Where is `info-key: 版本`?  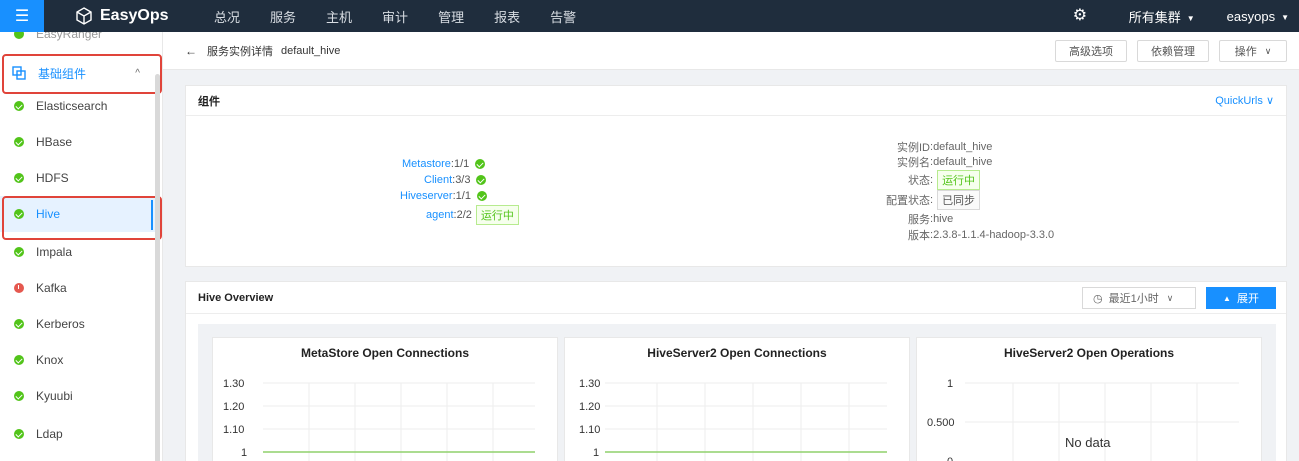
info-key: 版本 is located at coordinates (919, 236).